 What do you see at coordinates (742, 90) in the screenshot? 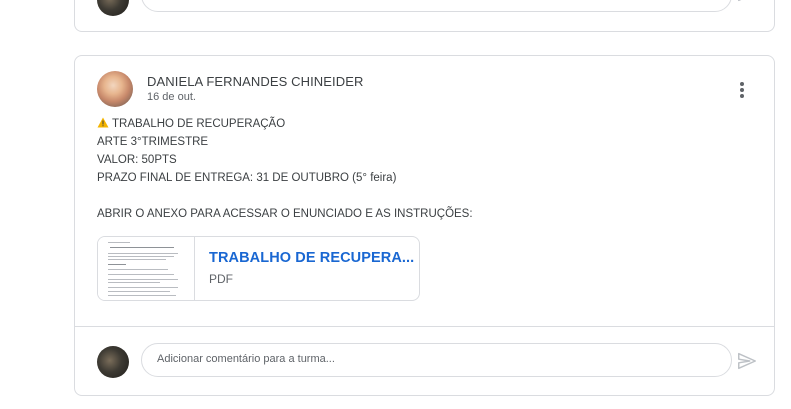
I see `more-options-icon` at bounding box center [742, 90].